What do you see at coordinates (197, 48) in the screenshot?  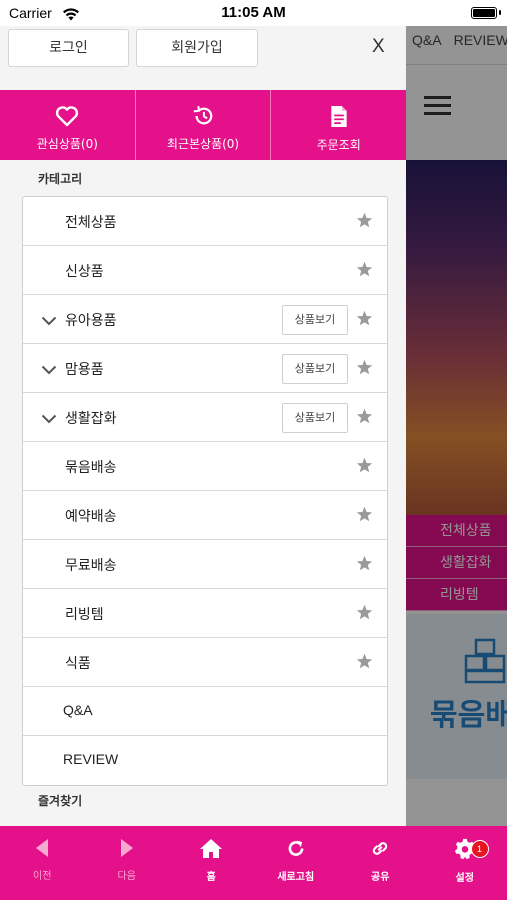 I see `signup-button: 회원가입` at bounding box center [197, 48].